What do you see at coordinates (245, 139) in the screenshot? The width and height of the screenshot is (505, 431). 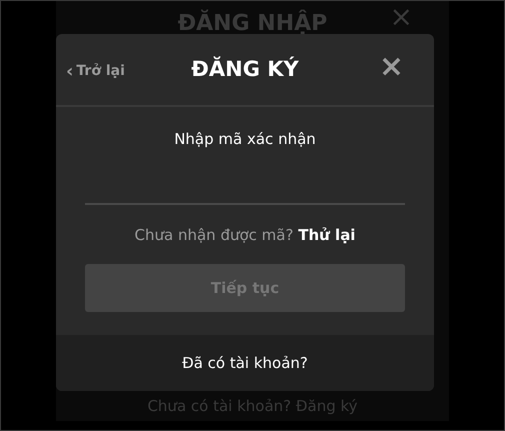 I see `code-prompt: Nhập mã xác nhận` at bounding box center [245, 139].